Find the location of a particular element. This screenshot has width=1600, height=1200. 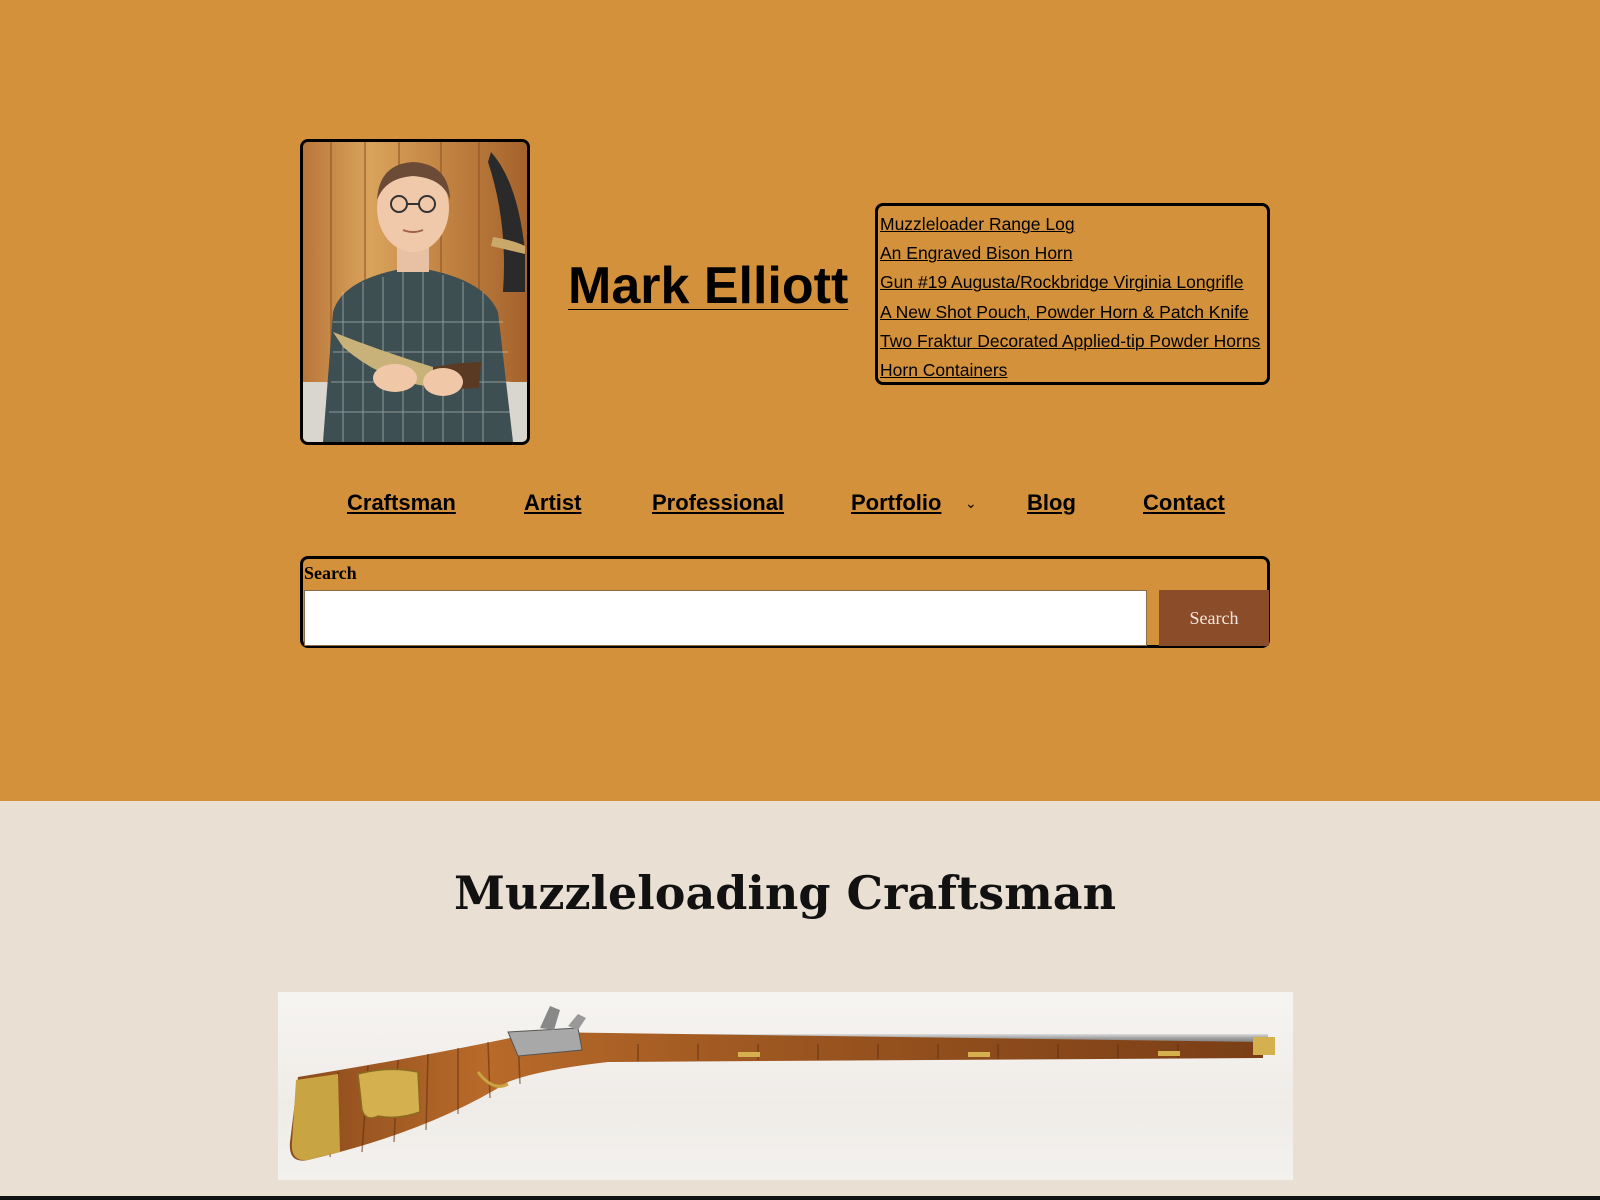

nav-item-professional: Professional is located at coordinates (718, 503).